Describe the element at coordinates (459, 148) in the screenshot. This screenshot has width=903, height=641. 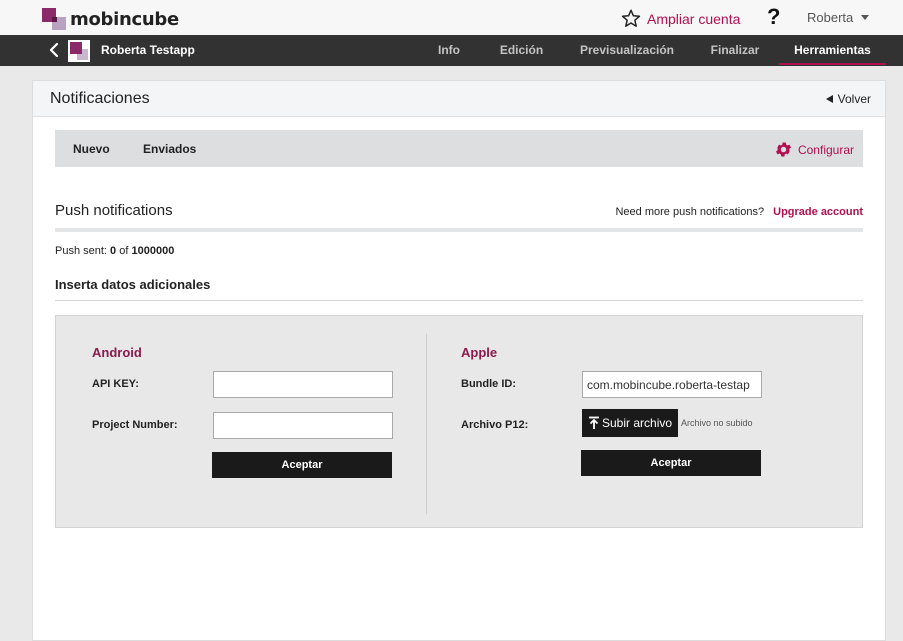
I see `notifications-subnav: Nuevo Enviados Configurar` at that location.